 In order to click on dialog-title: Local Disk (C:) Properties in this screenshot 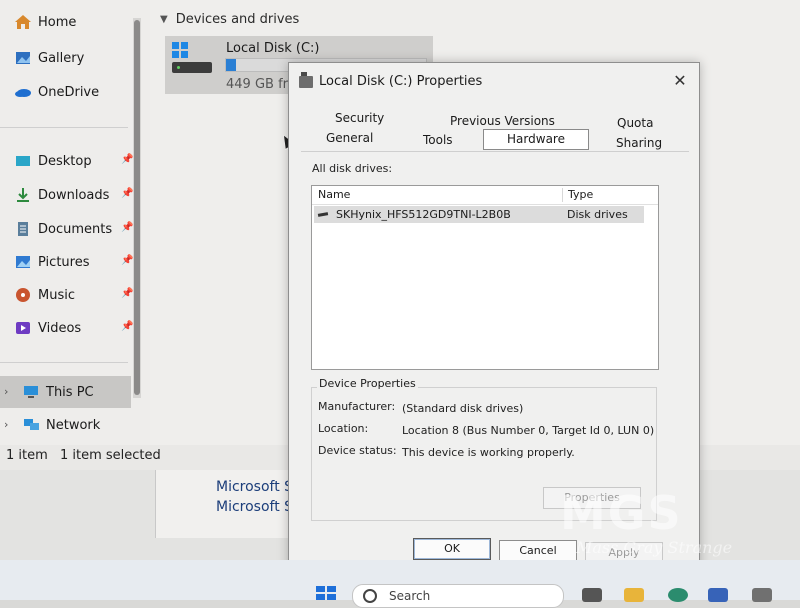, I will do `click(401, 81)`.